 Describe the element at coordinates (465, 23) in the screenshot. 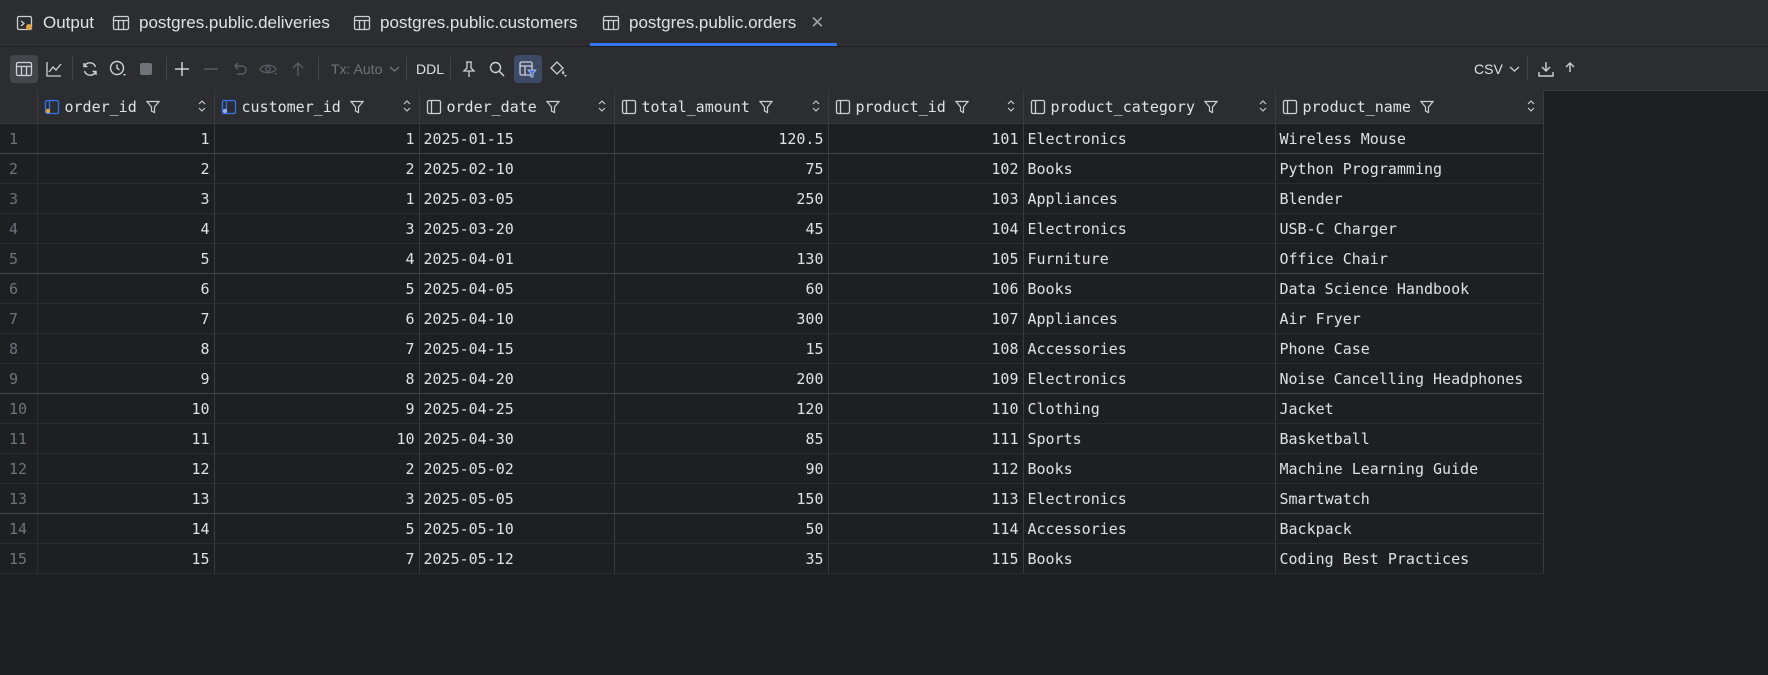

I see `tab-customers: postgres.public.customers` at that location.